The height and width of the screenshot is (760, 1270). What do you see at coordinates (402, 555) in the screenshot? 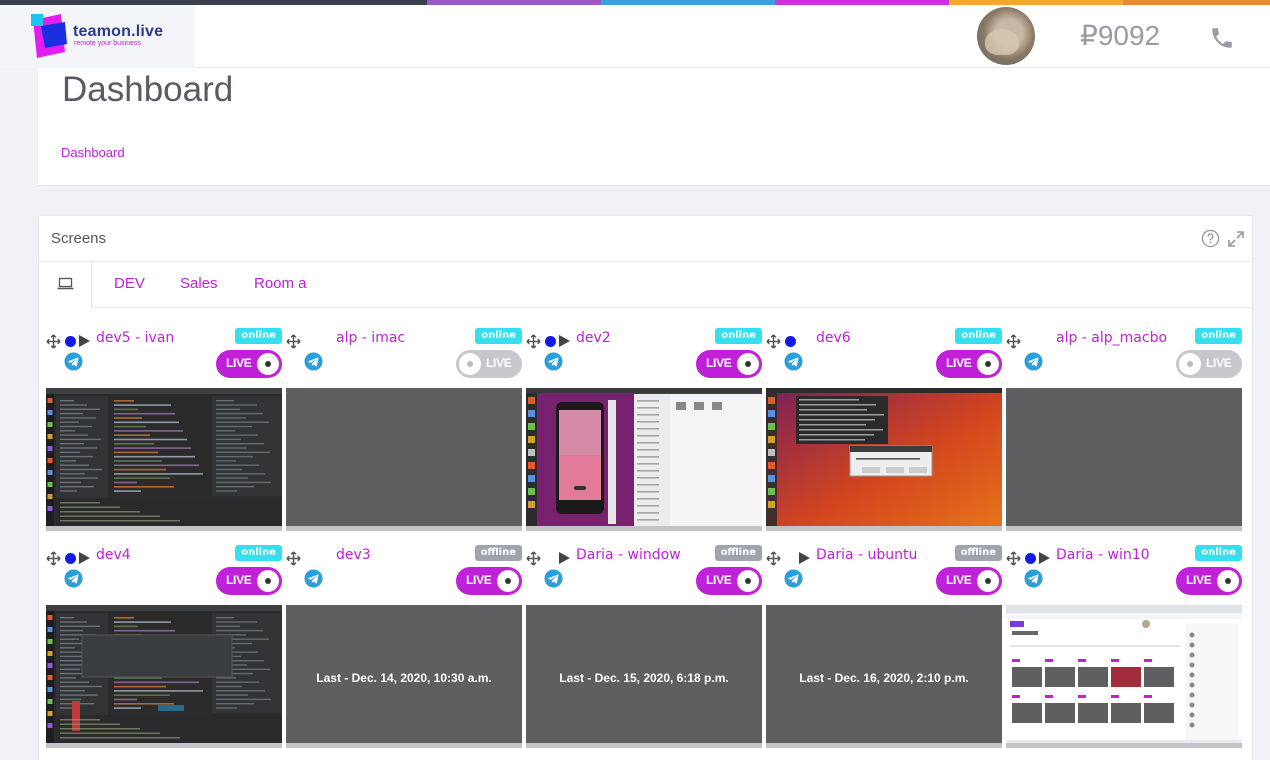
I see `screen-name: dev3` at bounding box center [402, 555].